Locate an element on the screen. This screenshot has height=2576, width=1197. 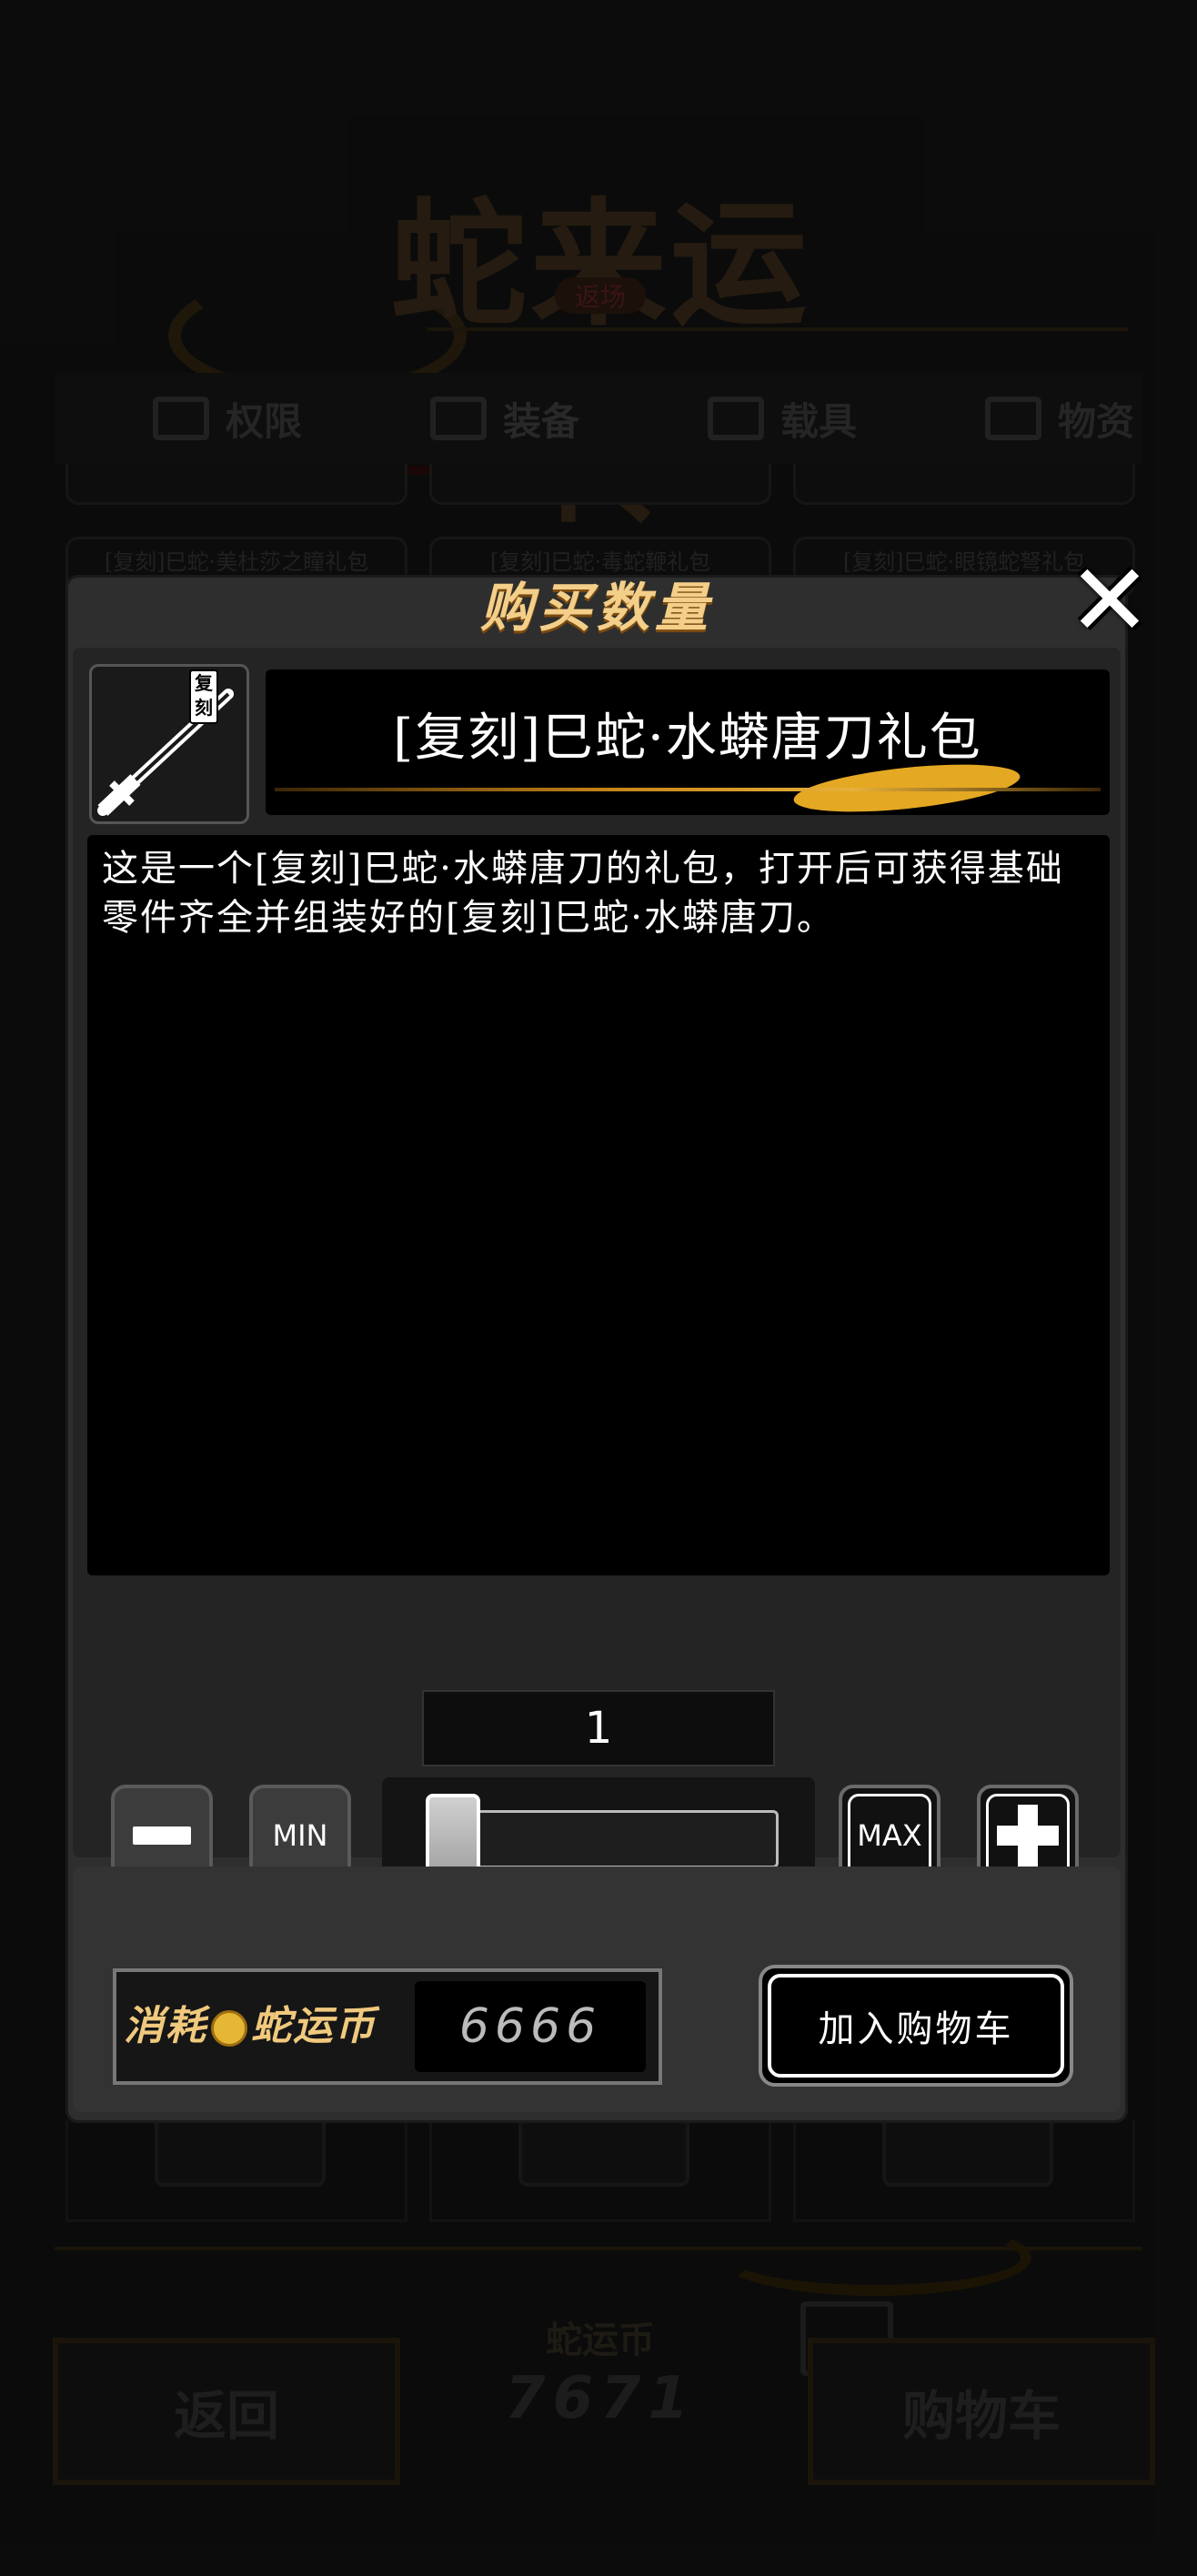
quantity-display: 1 is located at coordinates (598, 1728).